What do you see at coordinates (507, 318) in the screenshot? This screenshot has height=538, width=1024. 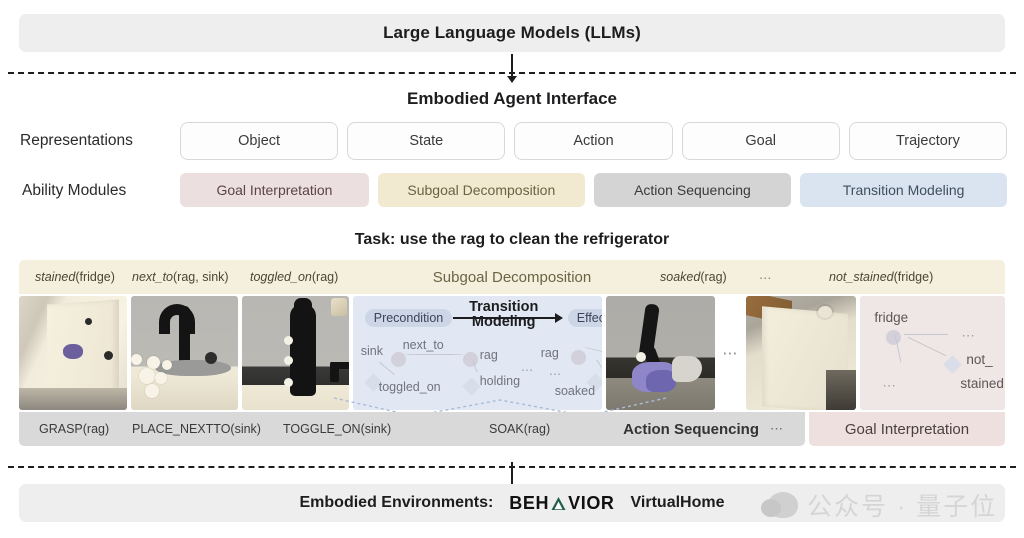 I see `transition-arrow-icon` at bounding box center [507, 318].